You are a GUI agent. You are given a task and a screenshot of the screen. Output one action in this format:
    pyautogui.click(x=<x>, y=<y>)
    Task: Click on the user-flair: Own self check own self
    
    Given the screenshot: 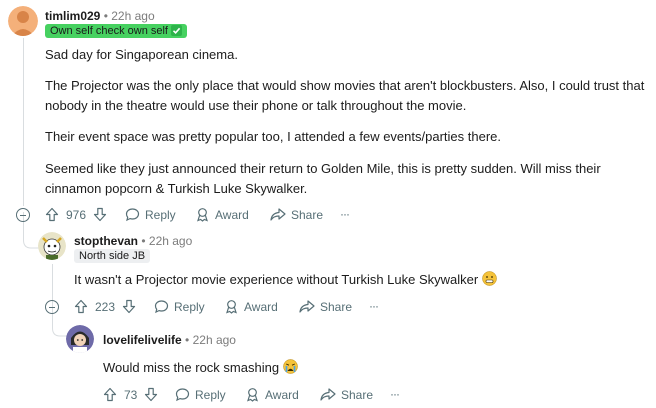 What is the action you would take?
    pyautogui.click(x=116, y=31)
    